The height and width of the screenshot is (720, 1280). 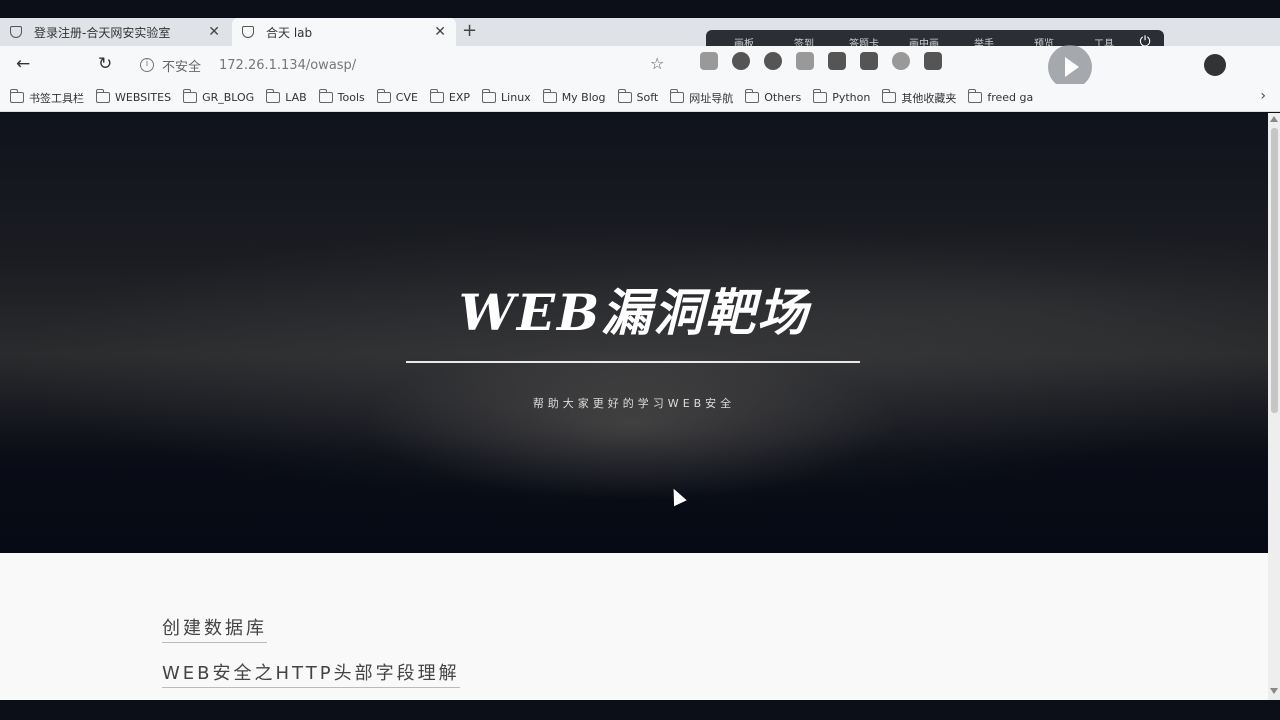 I want to click on bookmark-label: CVE, so click(x=406, y=97).